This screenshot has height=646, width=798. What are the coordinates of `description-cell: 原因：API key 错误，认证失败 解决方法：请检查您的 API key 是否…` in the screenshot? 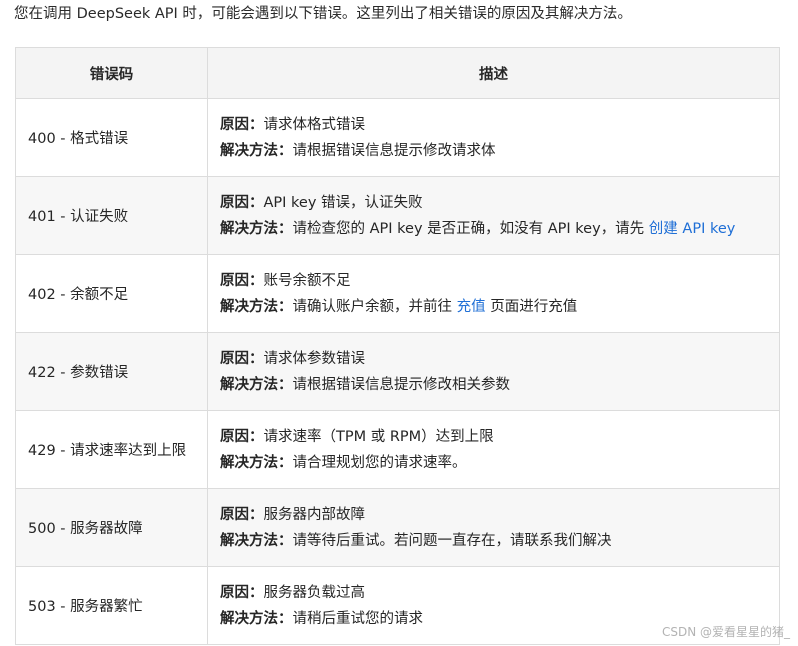 It's located at (493, 215).